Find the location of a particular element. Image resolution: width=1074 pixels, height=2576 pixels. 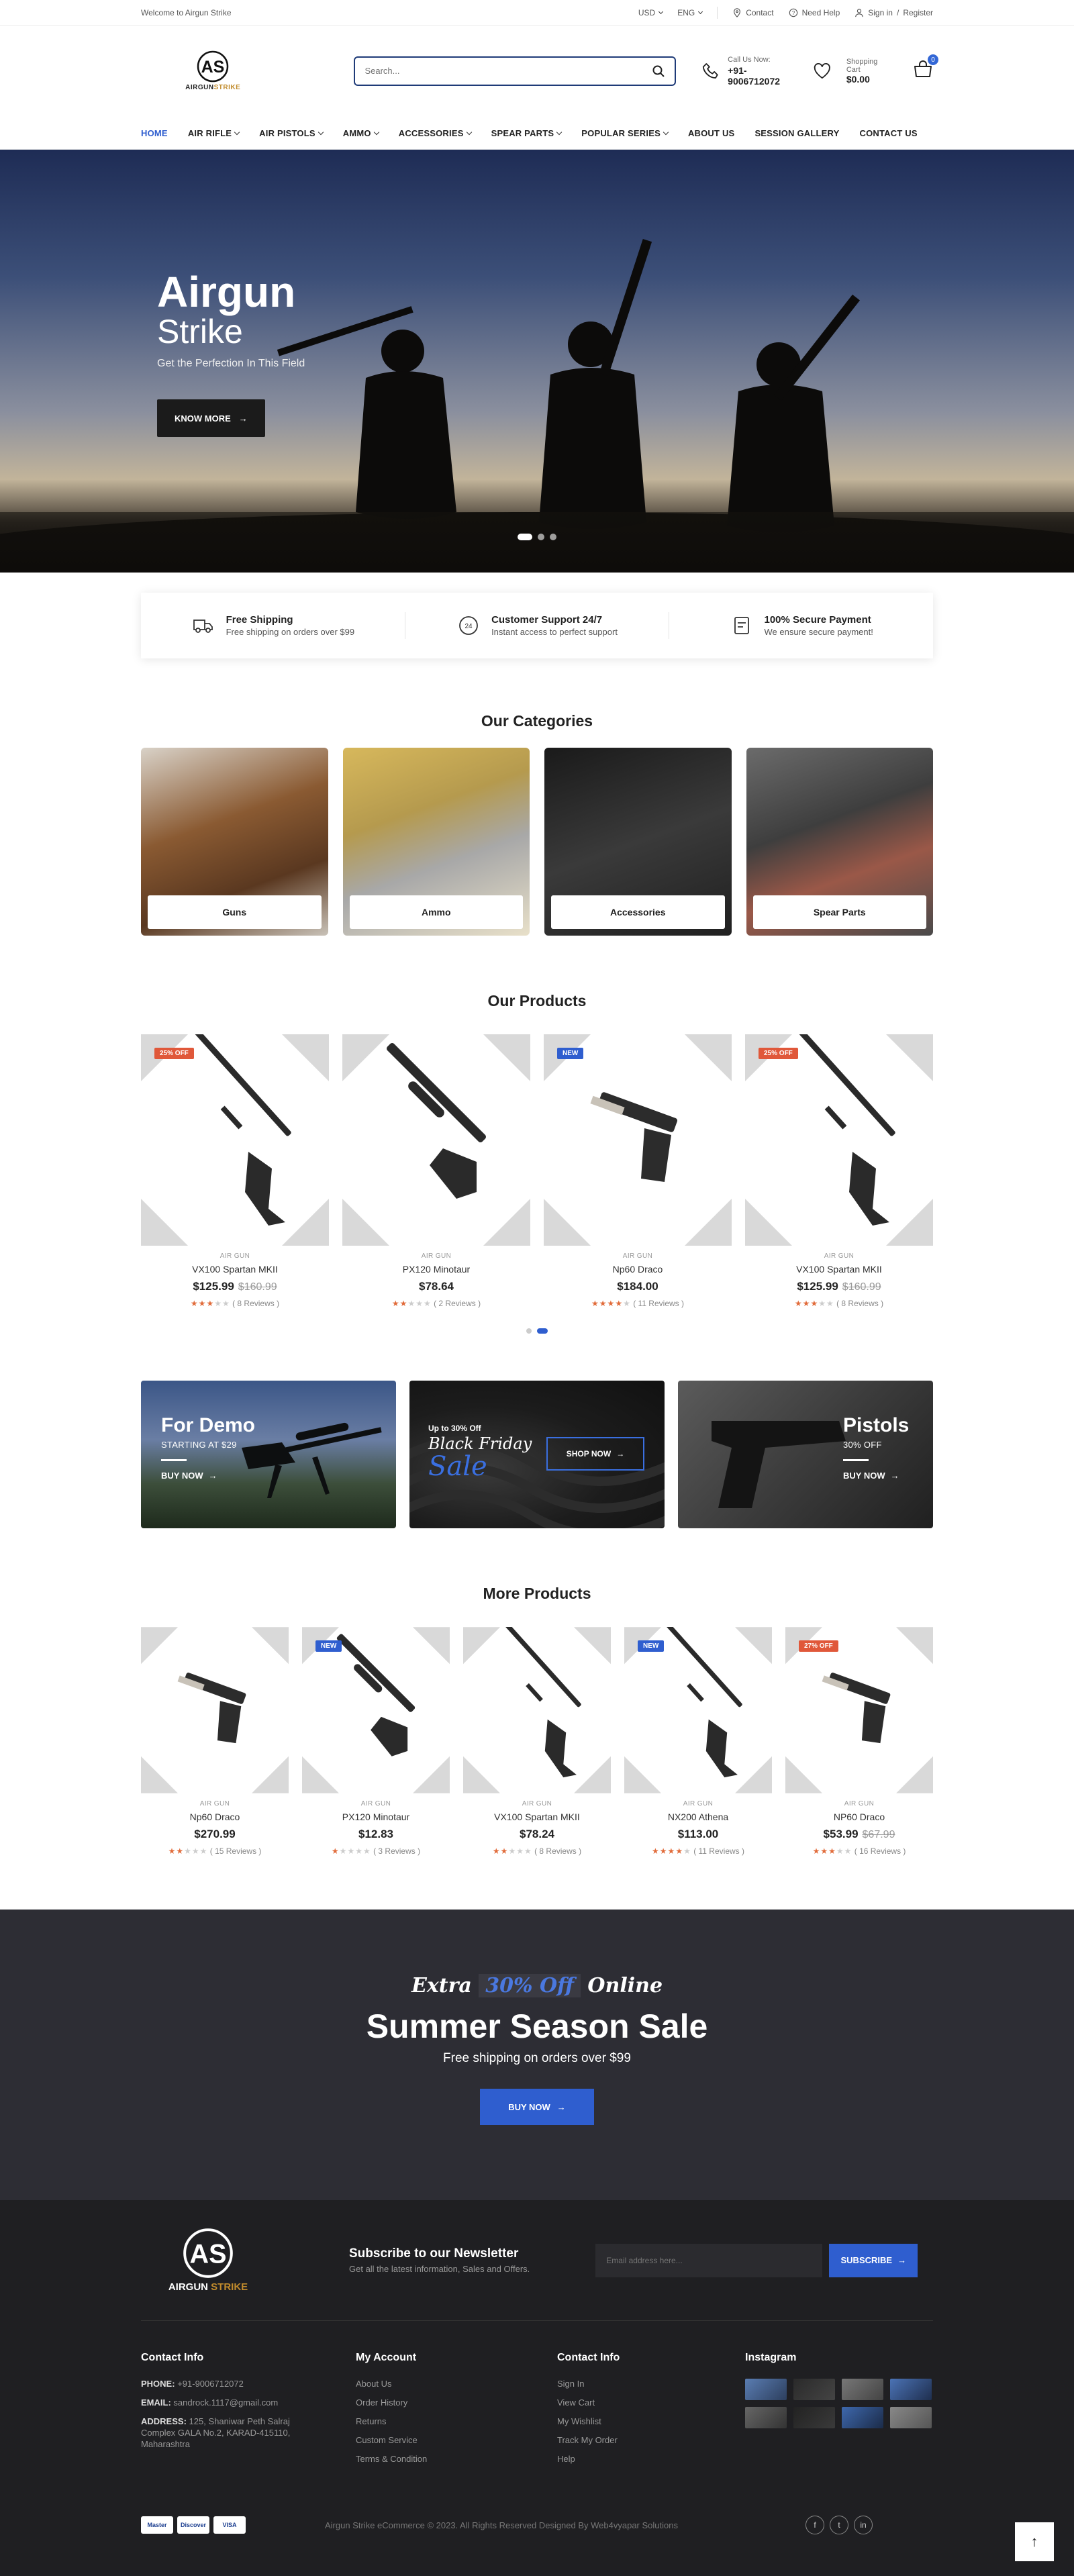

cart-summary: Shopping Cart $0.00 0 is located at coordinates (892, 69).